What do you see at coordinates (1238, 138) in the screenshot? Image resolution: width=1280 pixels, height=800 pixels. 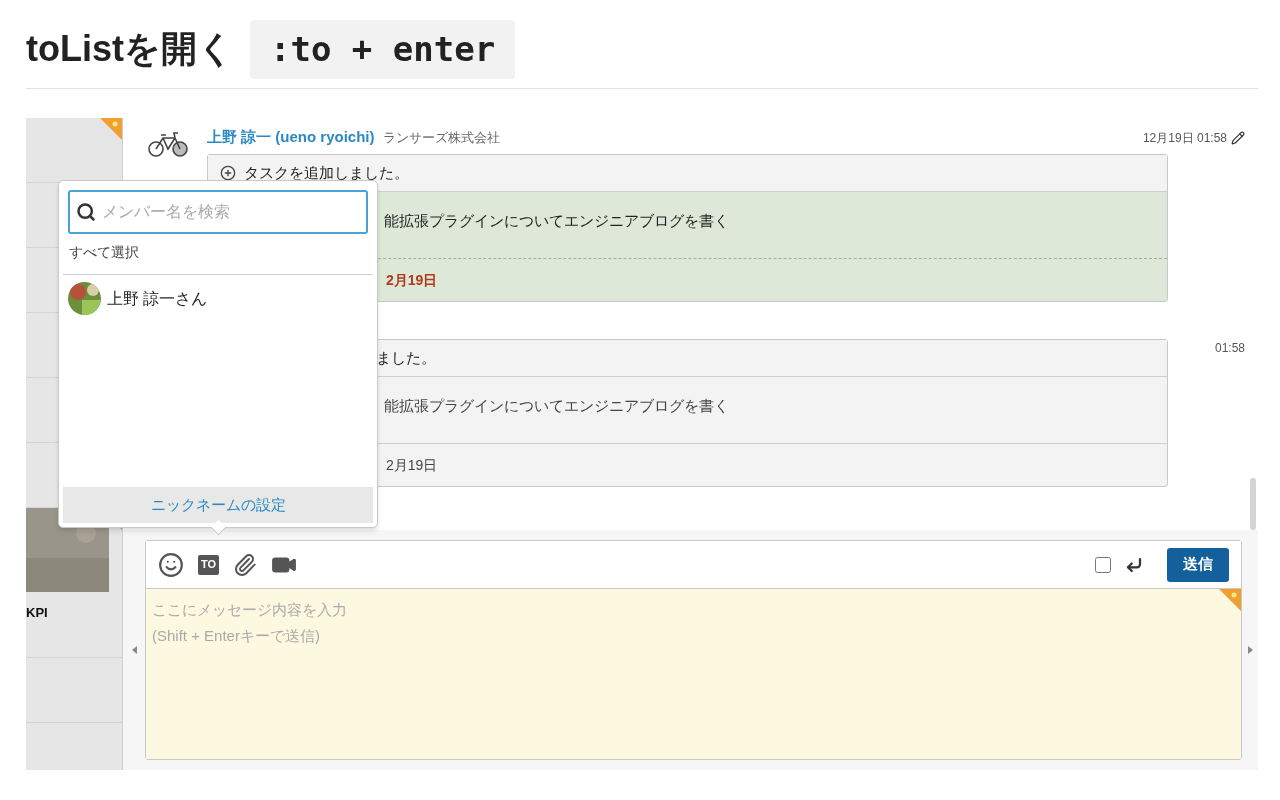 I see `edit-icon` at bounding box center [1238, 138].